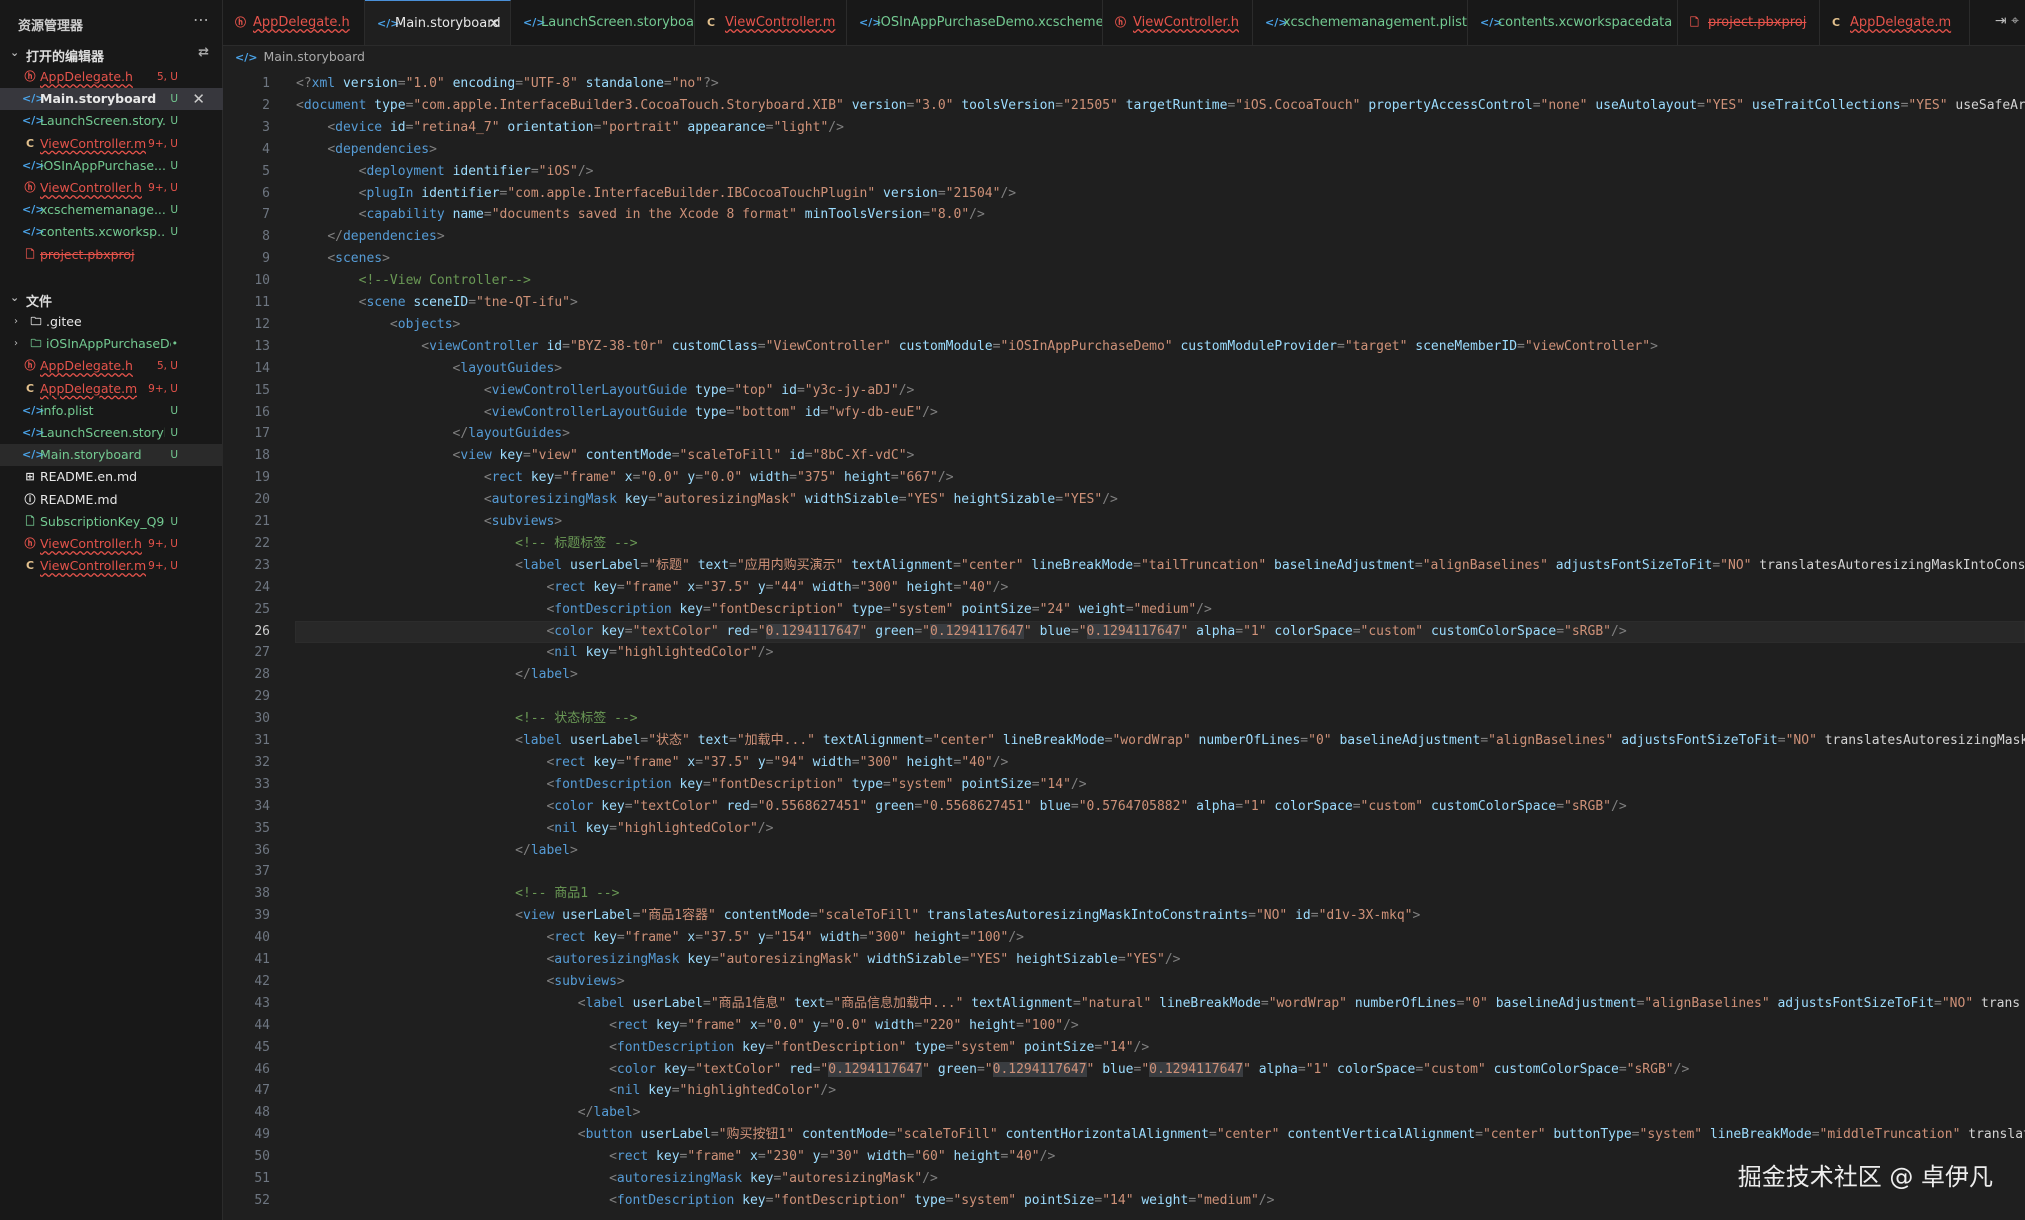  I want to click on more-actions-icon: ⋯, so click(201, 19).